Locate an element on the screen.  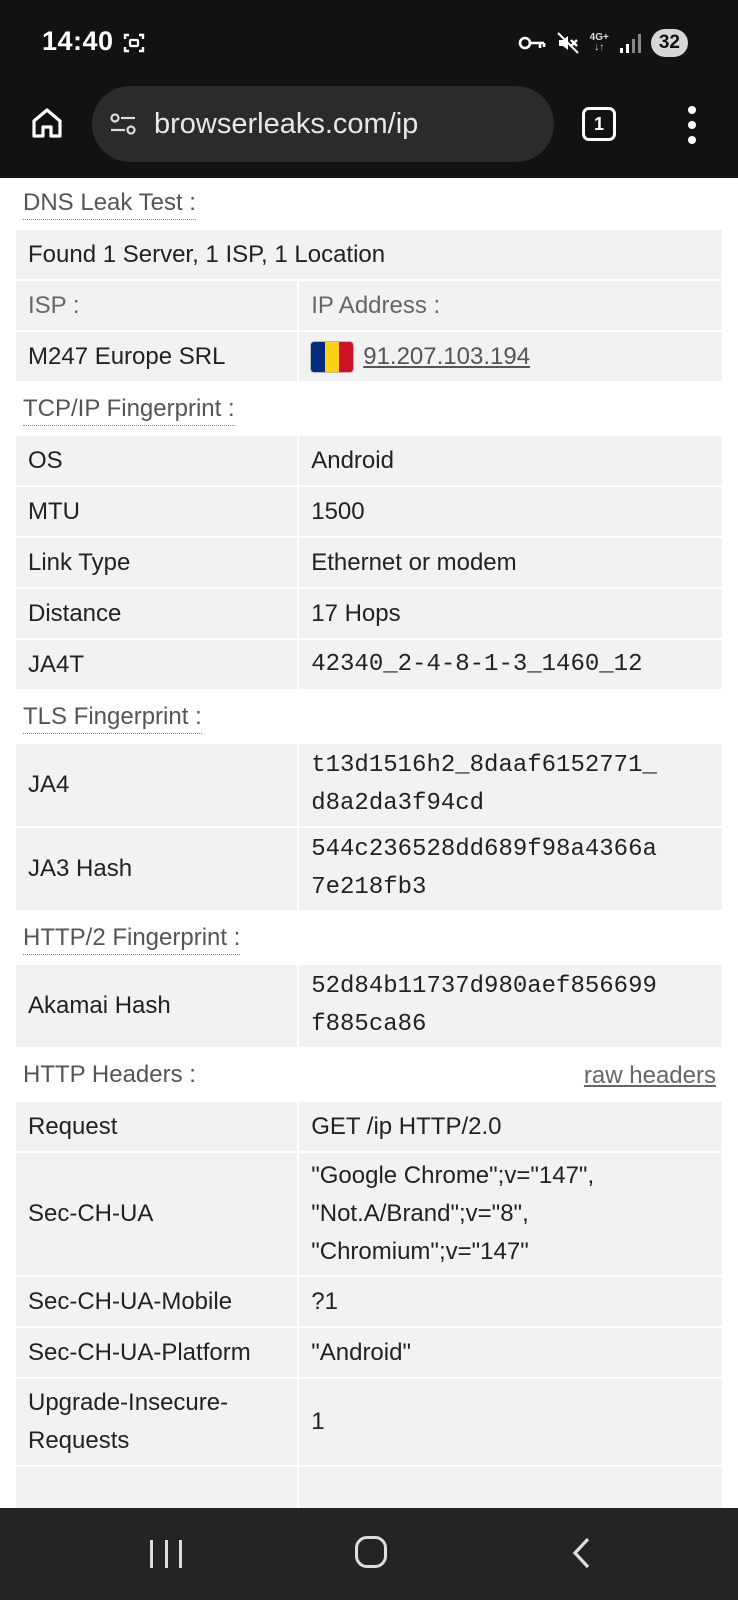
tab-count: 1 is located at coordinates (598, 123).